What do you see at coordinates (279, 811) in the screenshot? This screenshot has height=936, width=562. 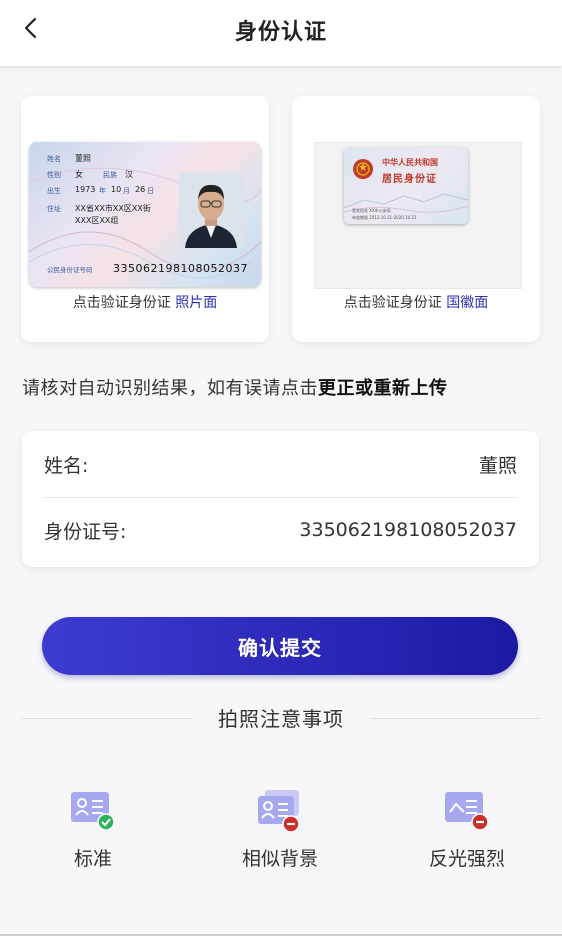 I see `similar-background-icon` at bounding box center [279, 811].